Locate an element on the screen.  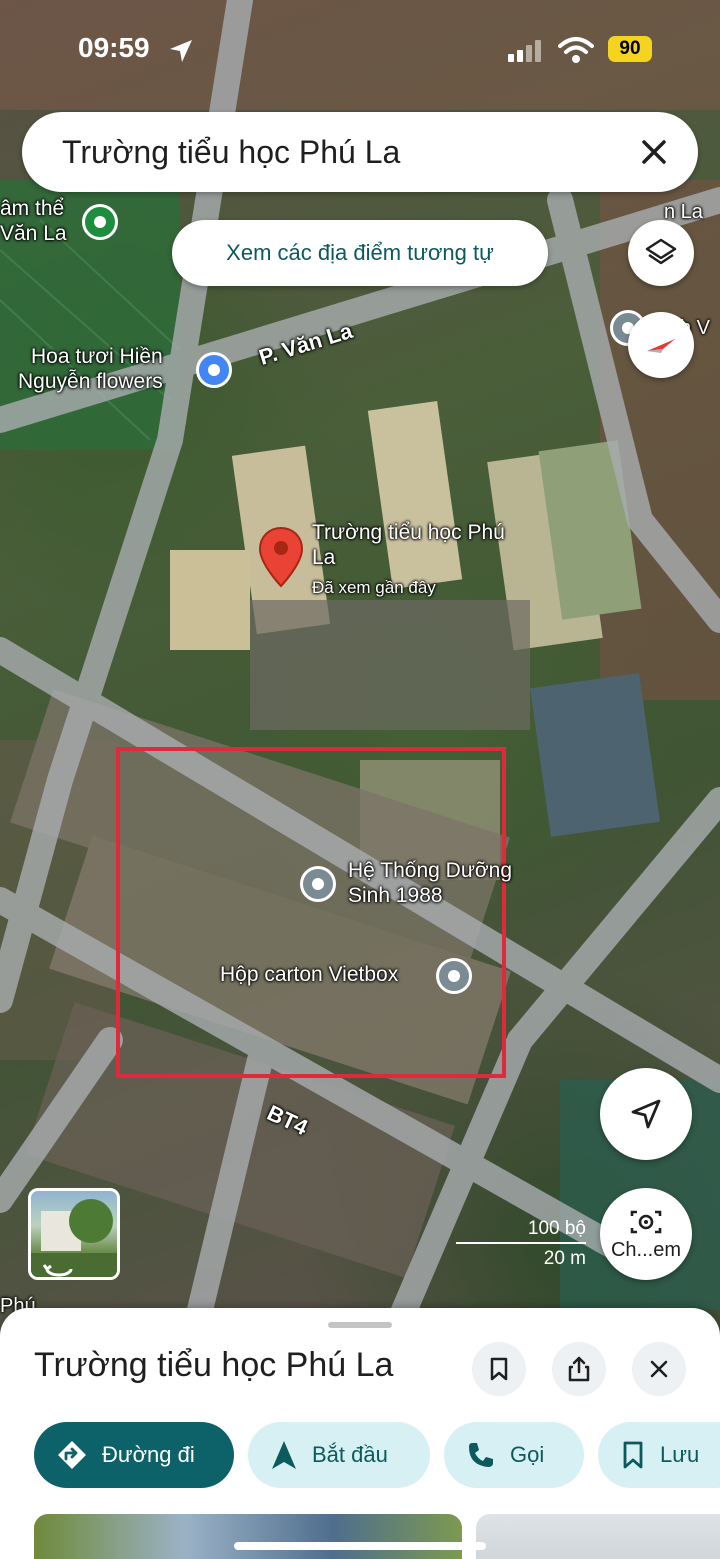
directions-label: Đường đi is located at coordinates (148, 1454).